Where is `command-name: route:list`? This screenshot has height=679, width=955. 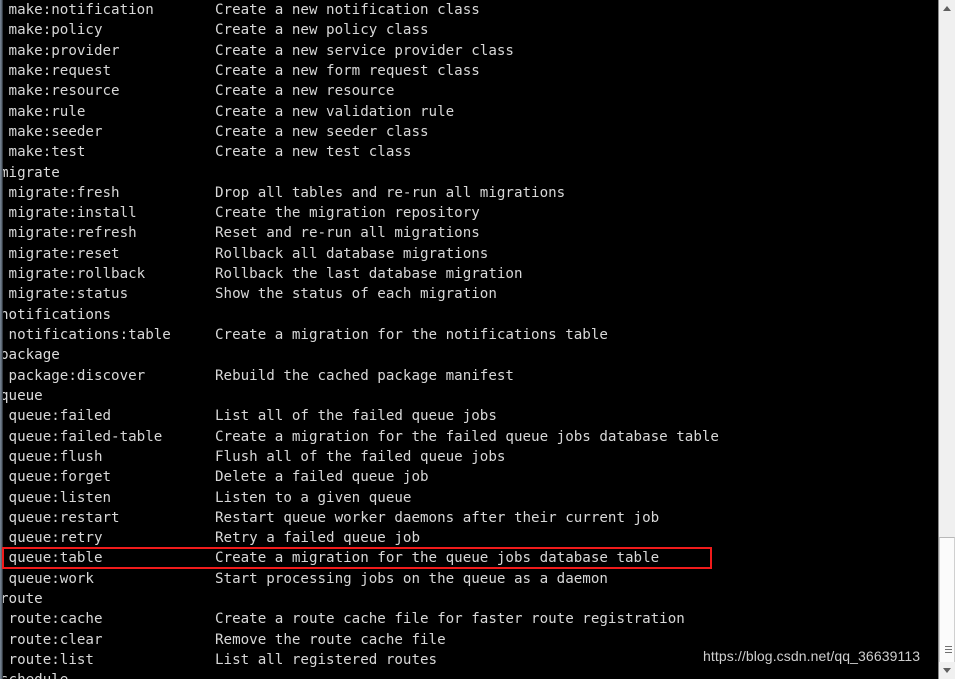
command-name: route:list is located at coordinates (47, 660).